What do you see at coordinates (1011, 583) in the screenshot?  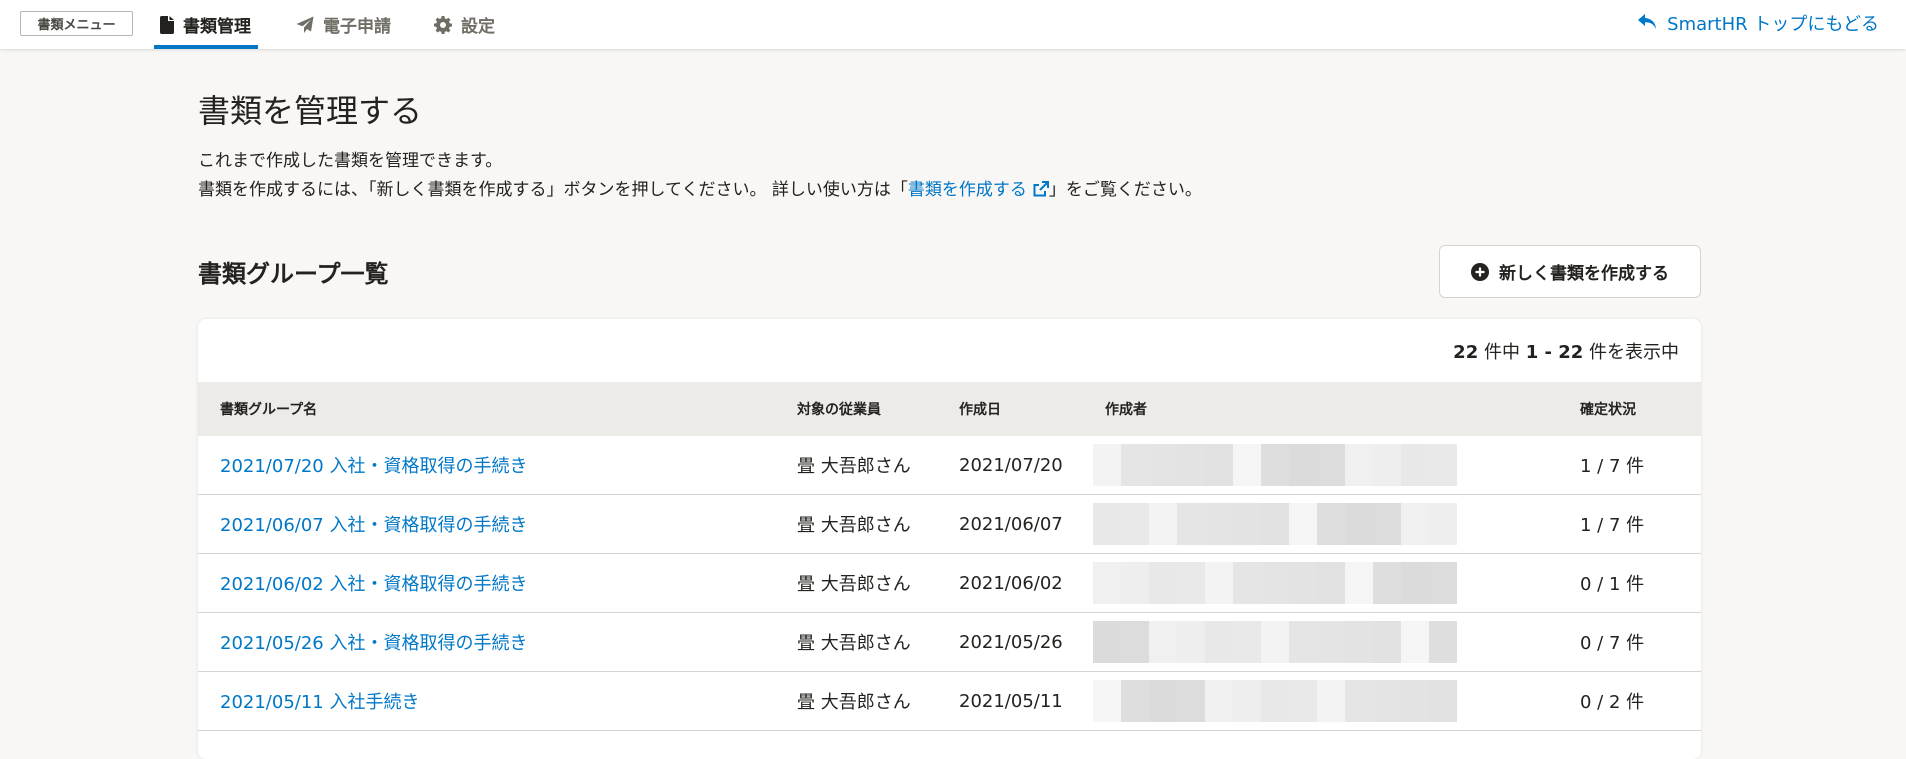 I see `created-date-cell: 2021/06/02` at bounding box center [1011, 583].